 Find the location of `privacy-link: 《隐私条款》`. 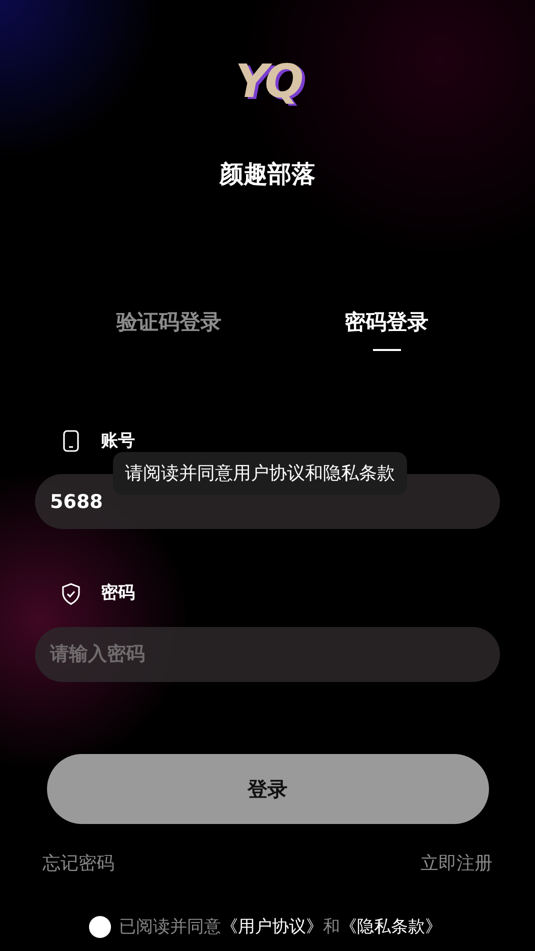

privacy-link: 《隐私条款》 is located at coordinates (391, 927).